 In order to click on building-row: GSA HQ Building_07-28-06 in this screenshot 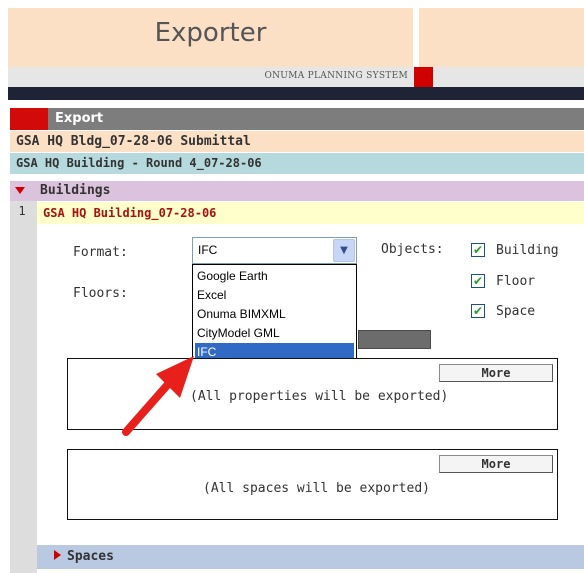, I will do `click(310, 213)`.